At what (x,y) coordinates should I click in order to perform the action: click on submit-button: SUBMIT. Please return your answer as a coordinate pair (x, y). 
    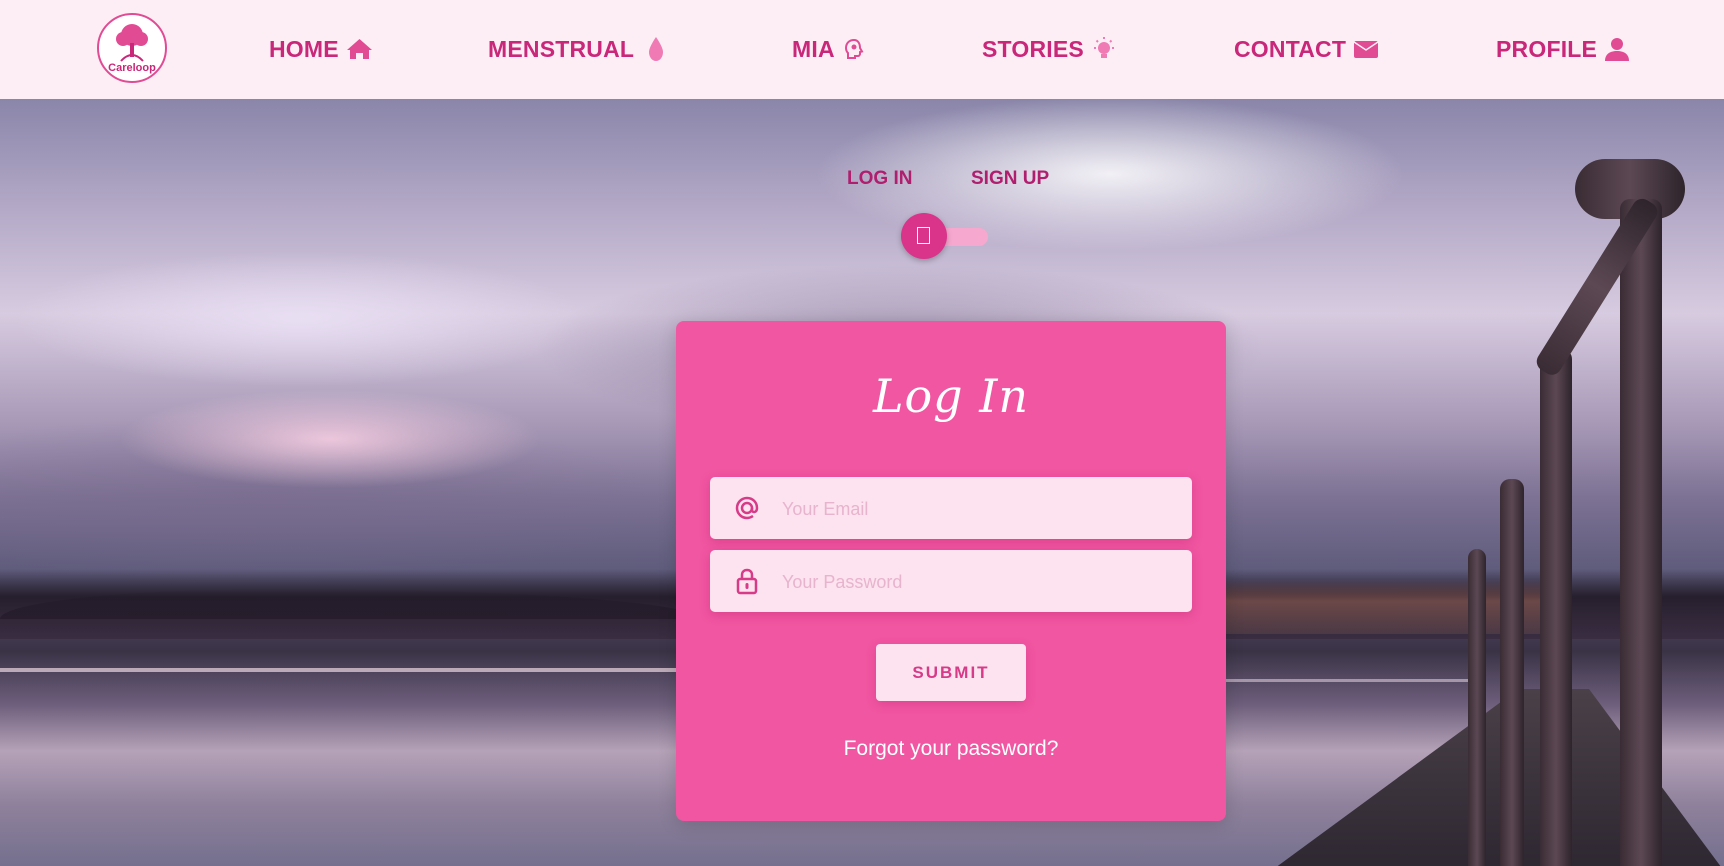
    Looking at the image, I should click on (951, 672).